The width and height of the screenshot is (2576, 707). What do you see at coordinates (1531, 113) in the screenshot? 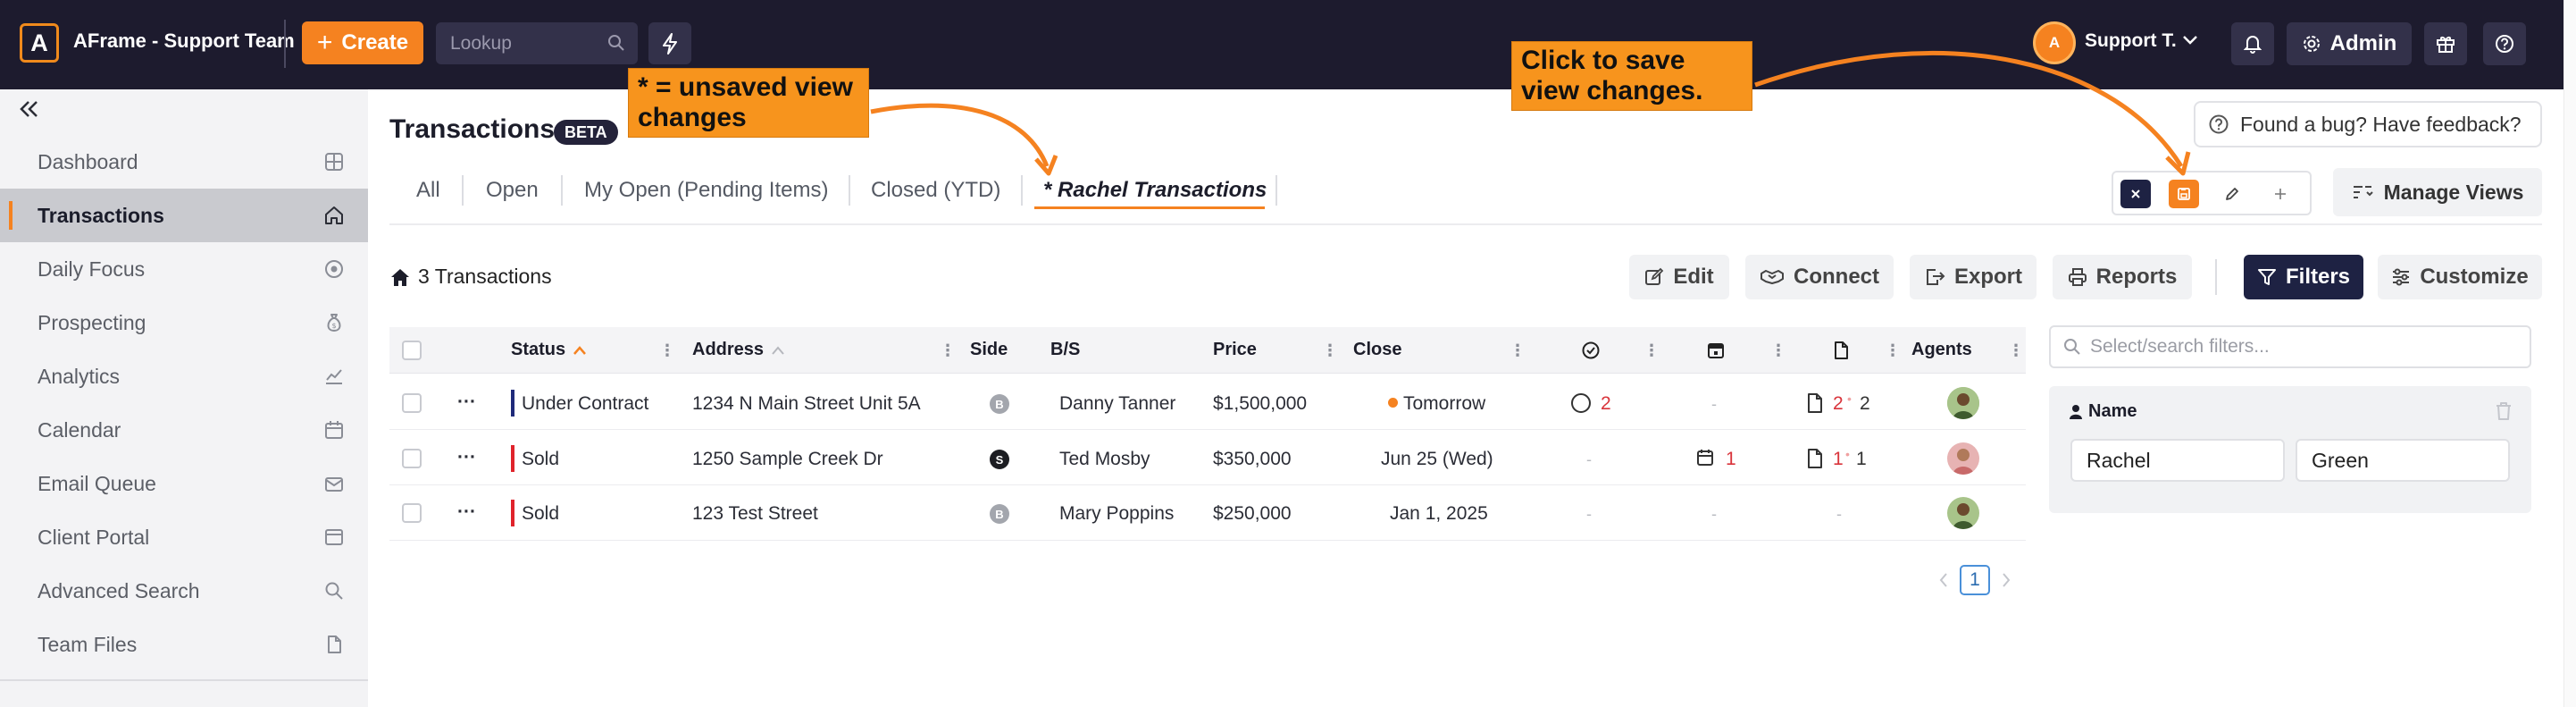
I see `annotation-arrows` at bounding box center [1531, 113].